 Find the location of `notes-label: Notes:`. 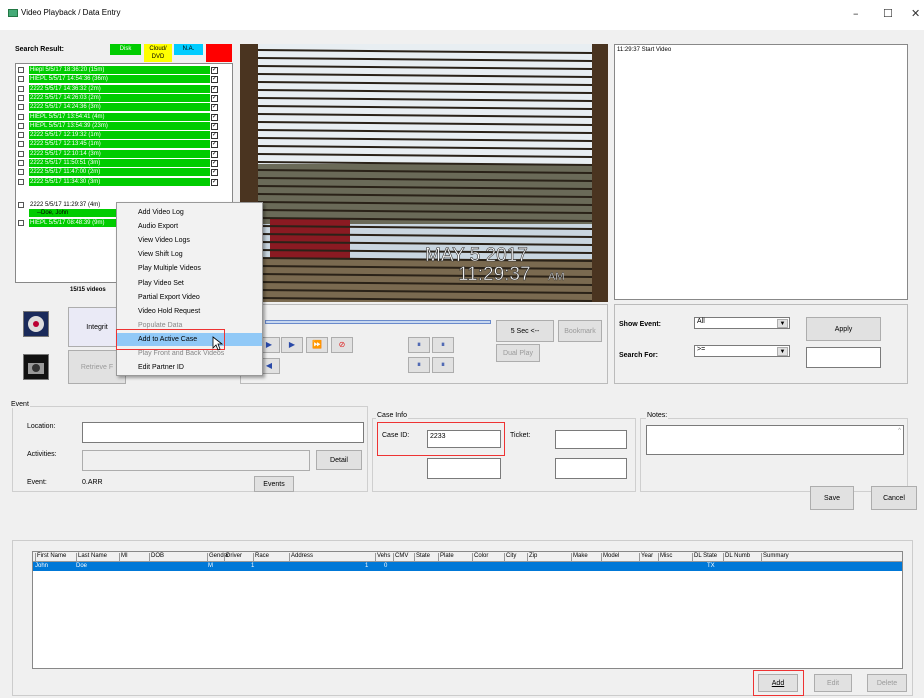

notes-label: Notes: is located at coordinates (657, 415).